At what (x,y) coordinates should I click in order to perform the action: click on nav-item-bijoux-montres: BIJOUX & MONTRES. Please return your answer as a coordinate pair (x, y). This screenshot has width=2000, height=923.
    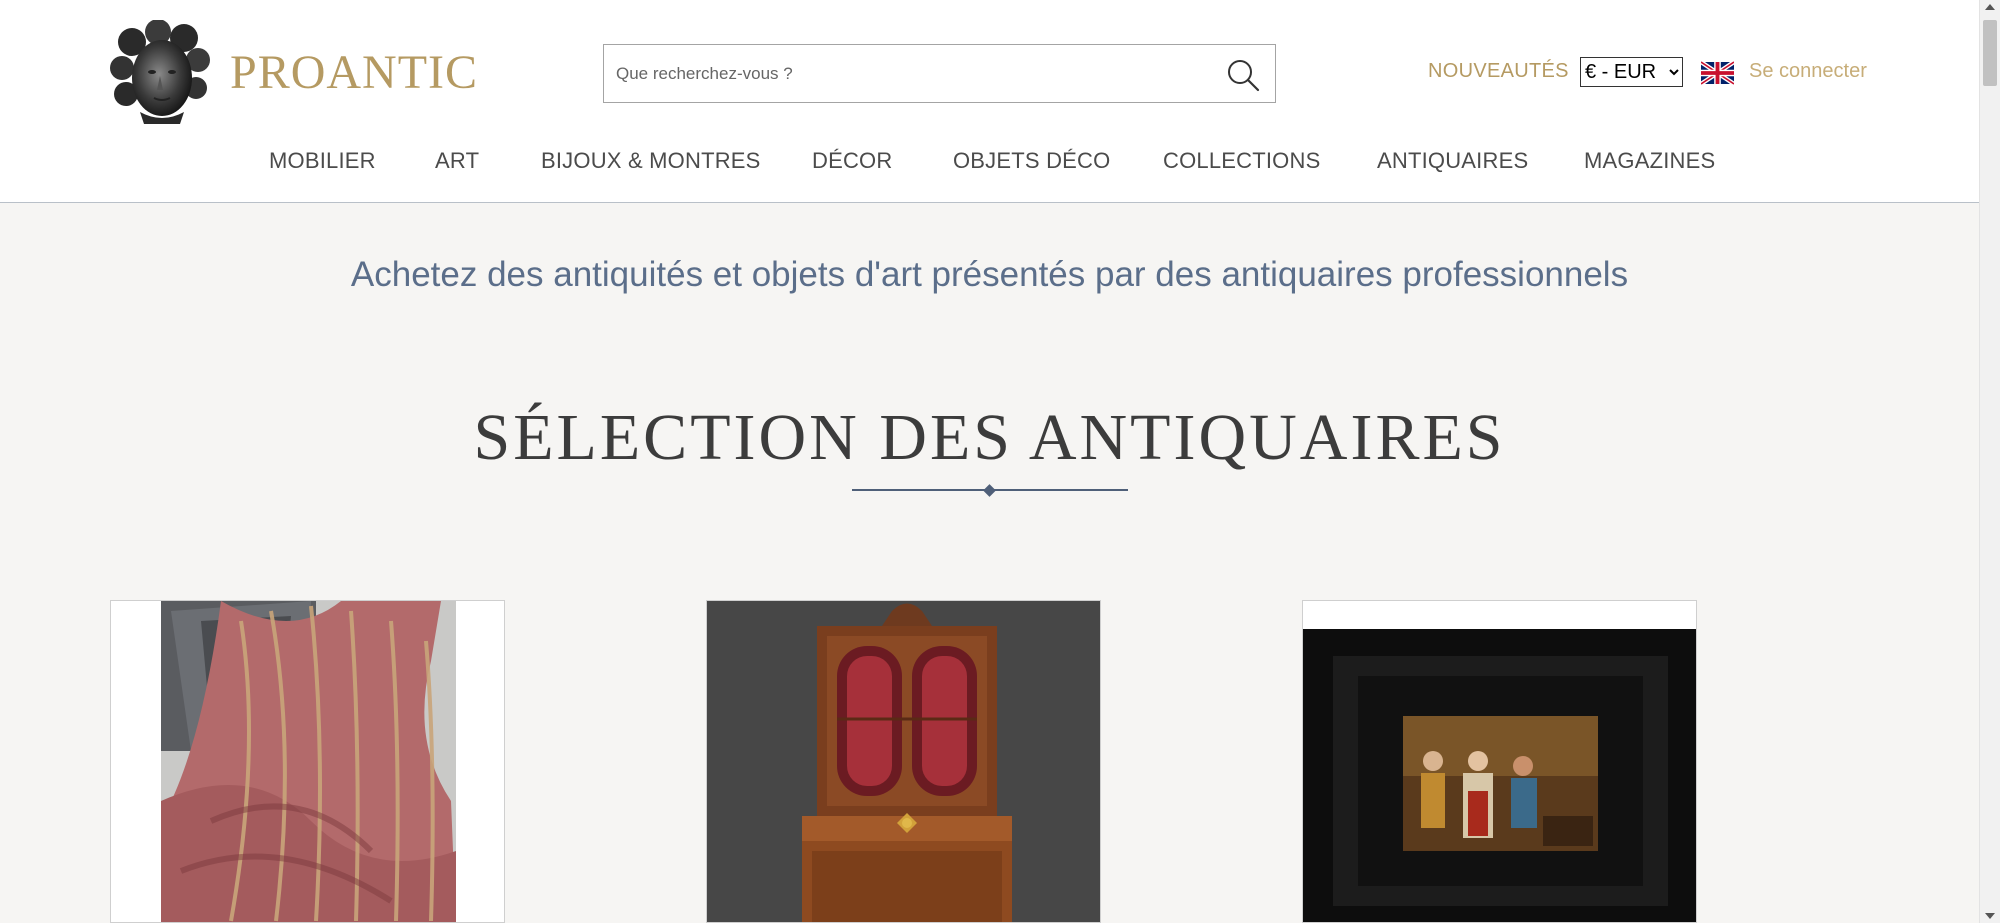
    Looking at the image, I should click on (651, 161).